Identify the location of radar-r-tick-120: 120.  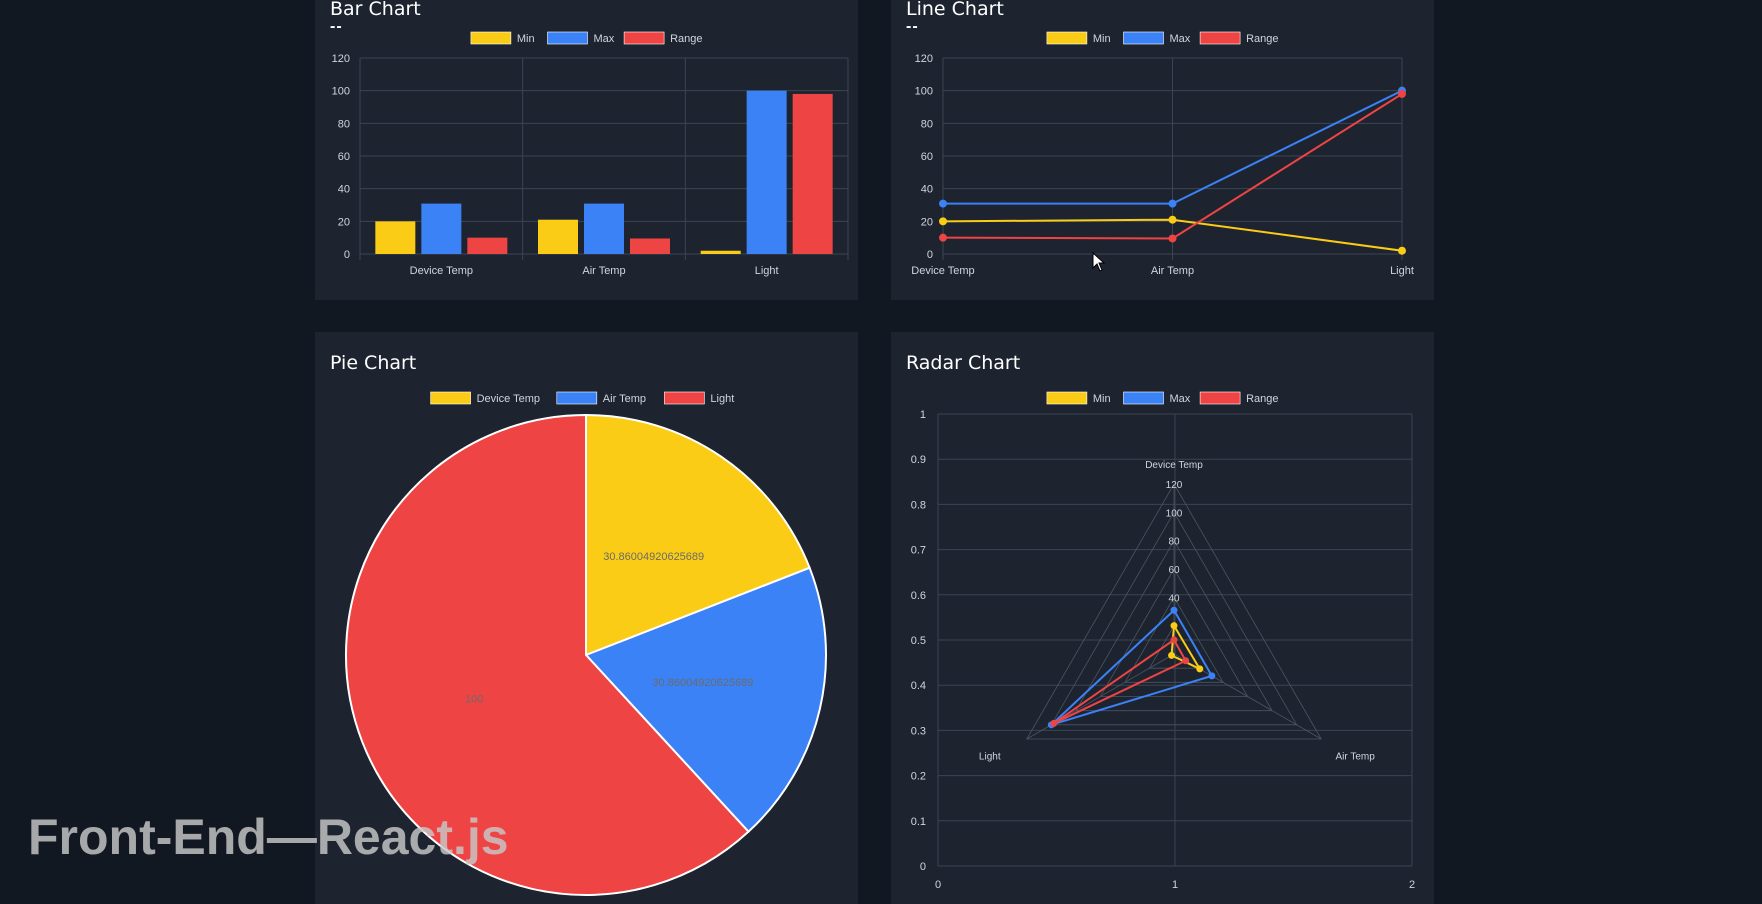
(1174, 485).